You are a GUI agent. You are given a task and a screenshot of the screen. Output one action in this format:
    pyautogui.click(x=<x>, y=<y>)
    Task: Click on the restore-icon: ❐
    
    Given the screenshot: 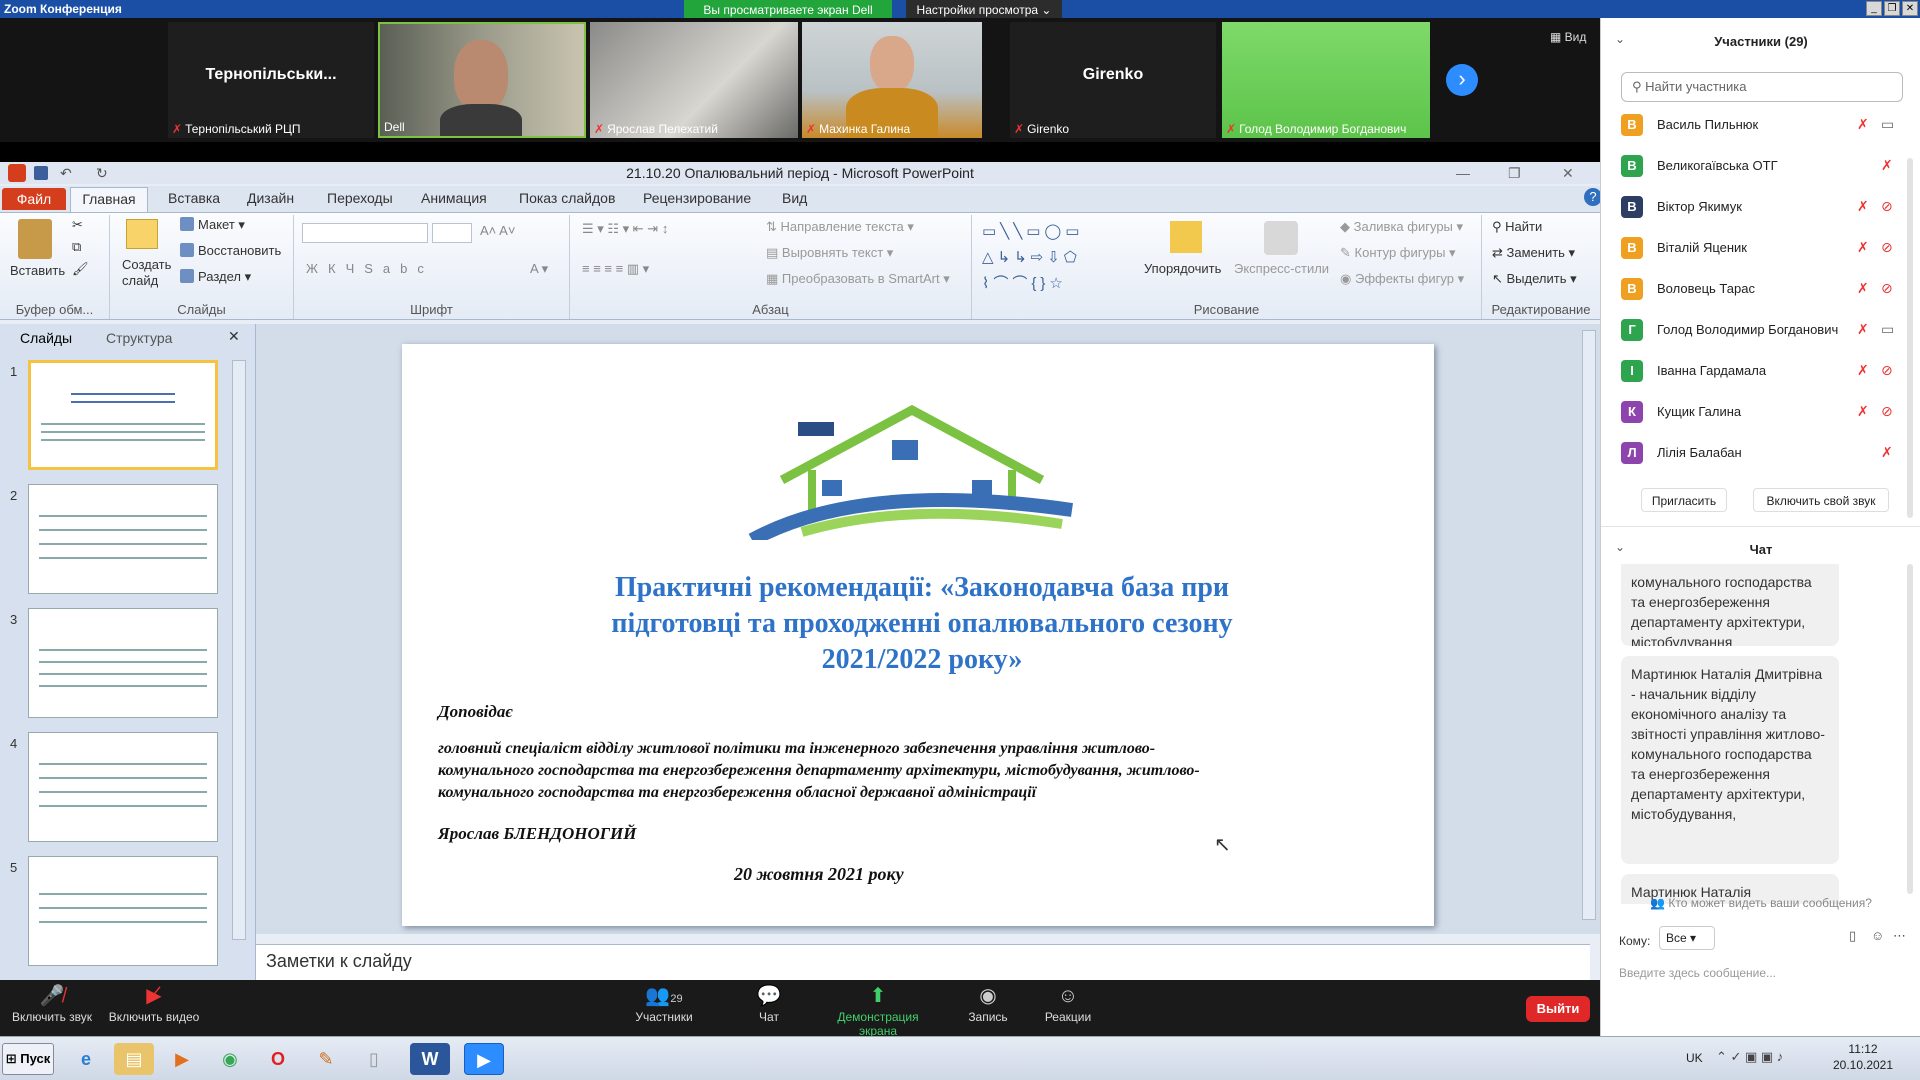 What is the action you would take?
    pyautogui.click(x=1892, y=8)
    